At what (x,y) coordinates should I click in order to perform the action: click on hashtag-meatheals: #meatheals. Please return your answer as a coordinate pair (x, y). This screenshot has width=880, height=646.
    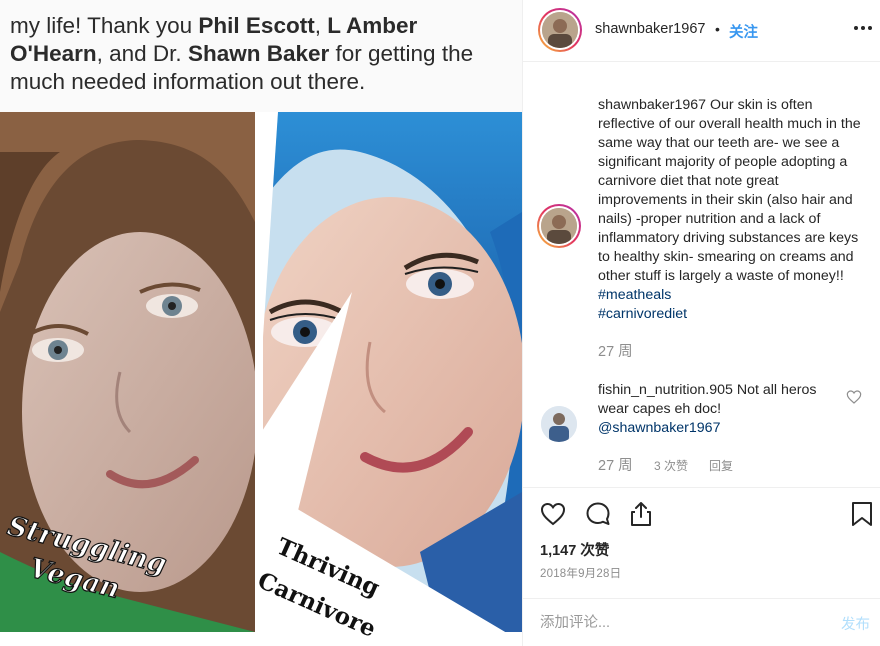
    Looking at the image, I should click on (634, 295).